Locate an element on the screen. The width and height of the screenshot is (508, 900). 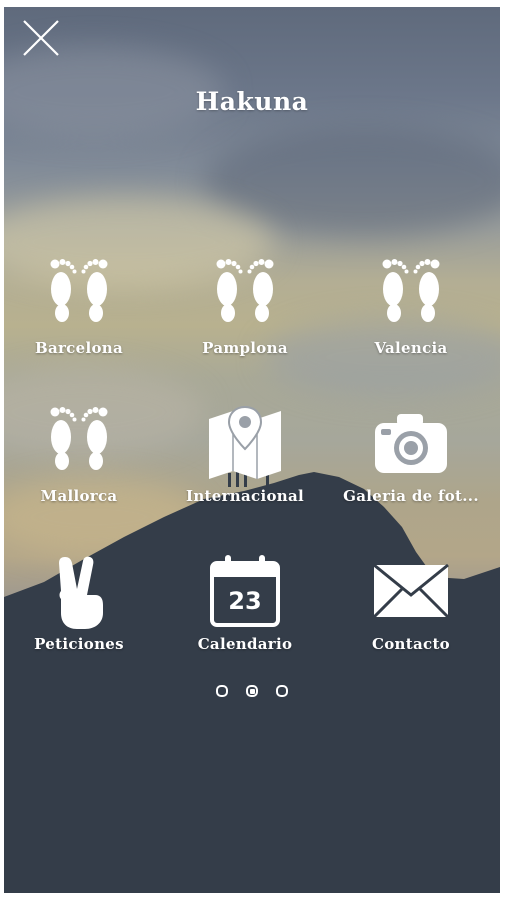
menu-item-pamplona: Pamplona is located at coordinates (245, 310).